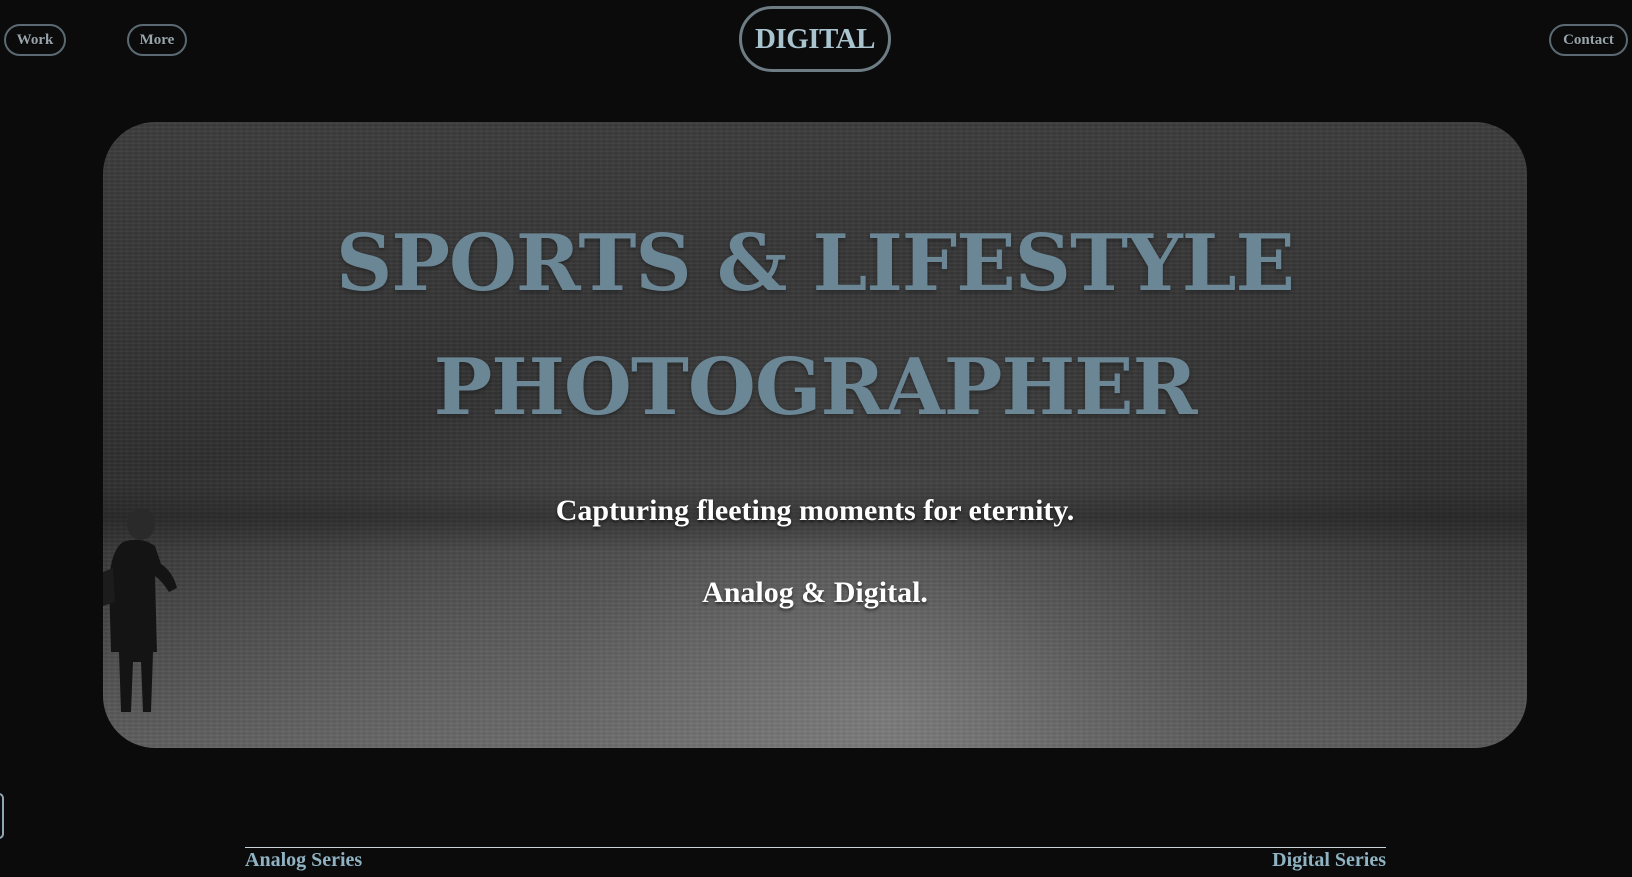 This screenshot has width=1632, height=877. Describe the element at coordinates (1588, 40) in the screenshot. I see `nav-contact-button: Contact` at that location.